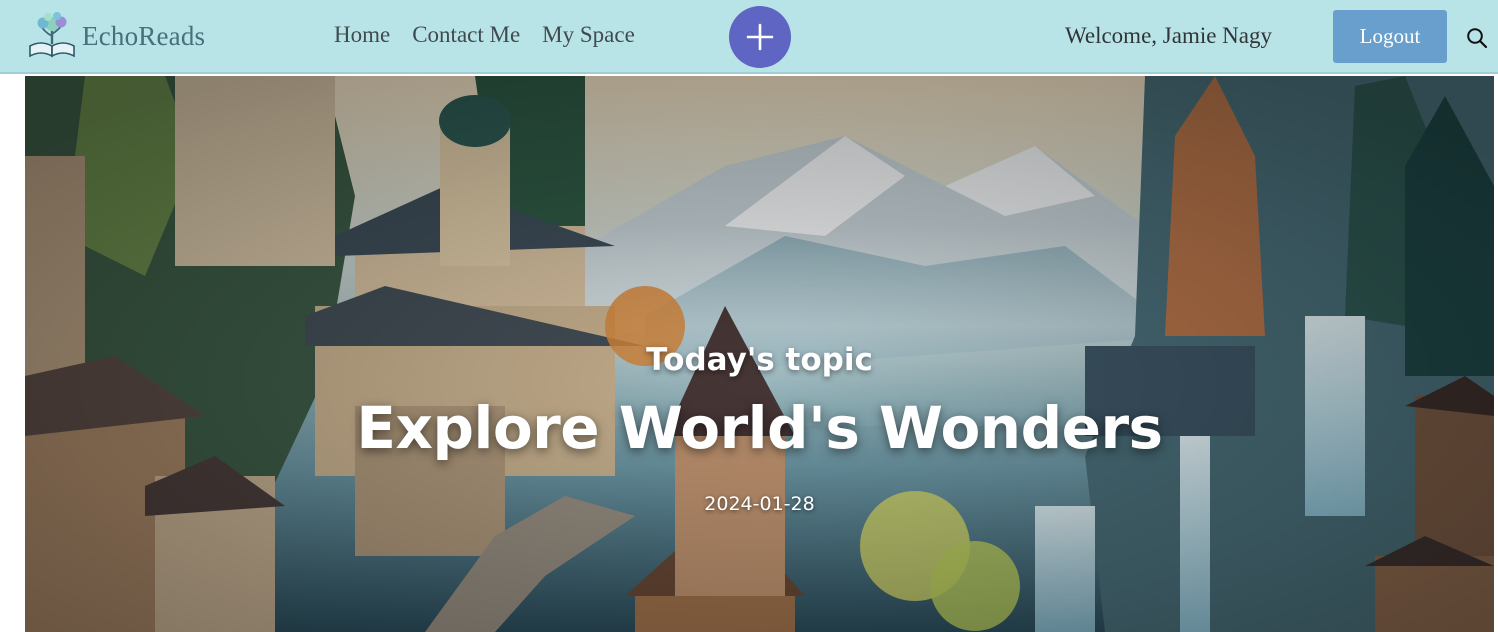 The height and width of the screenshot is (632, 1498). I want to click on brand: EchoReads, so click(115, 36).